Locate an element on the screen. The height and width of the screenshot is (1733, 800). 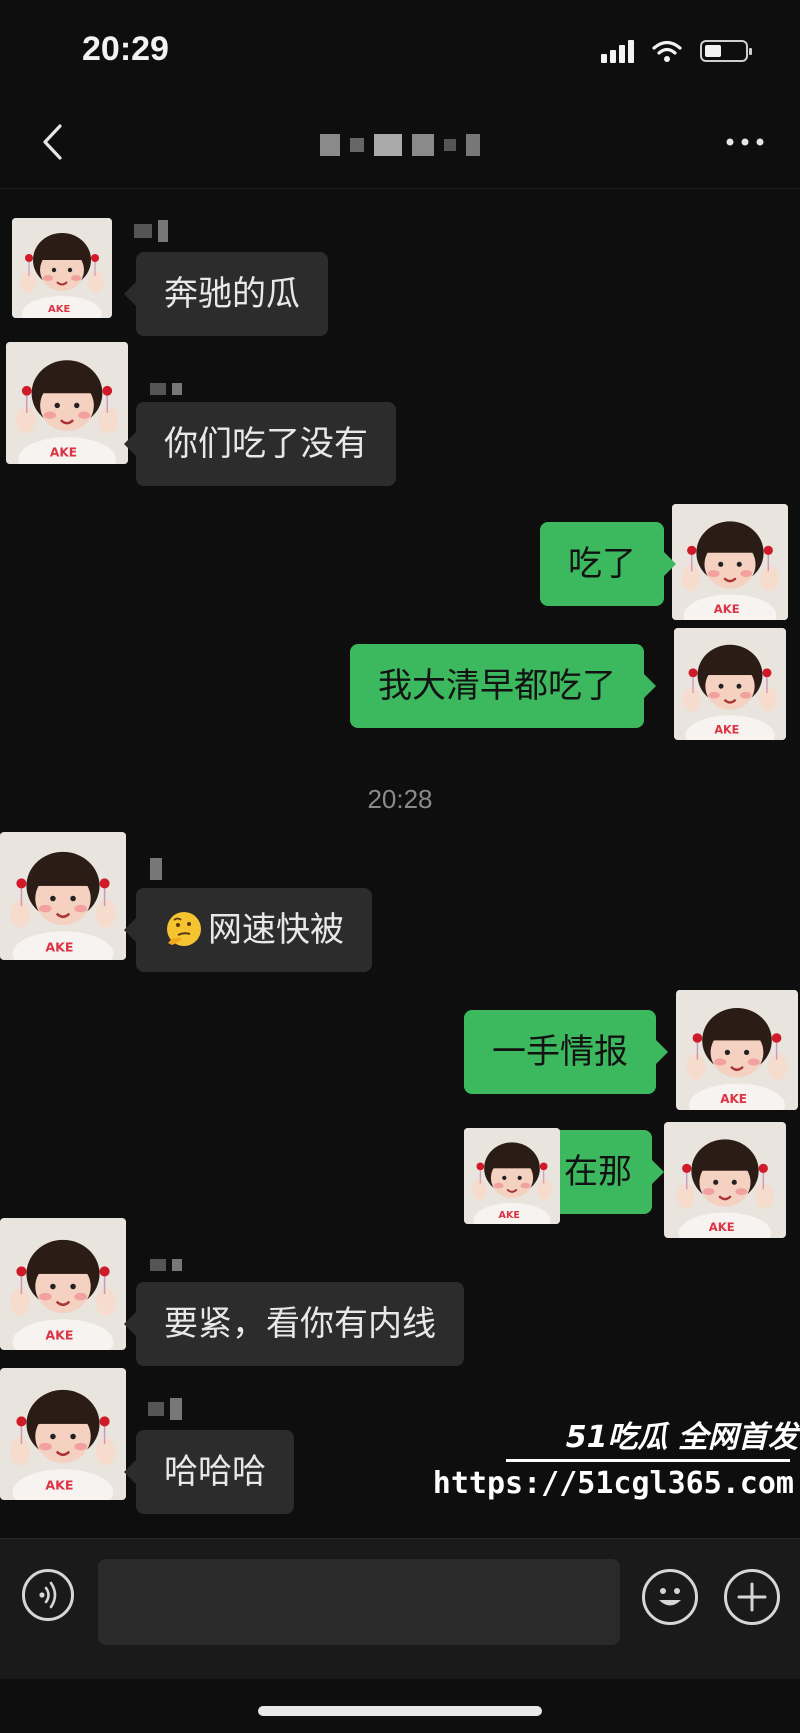
status-icons is located at coordinates (676, 51).